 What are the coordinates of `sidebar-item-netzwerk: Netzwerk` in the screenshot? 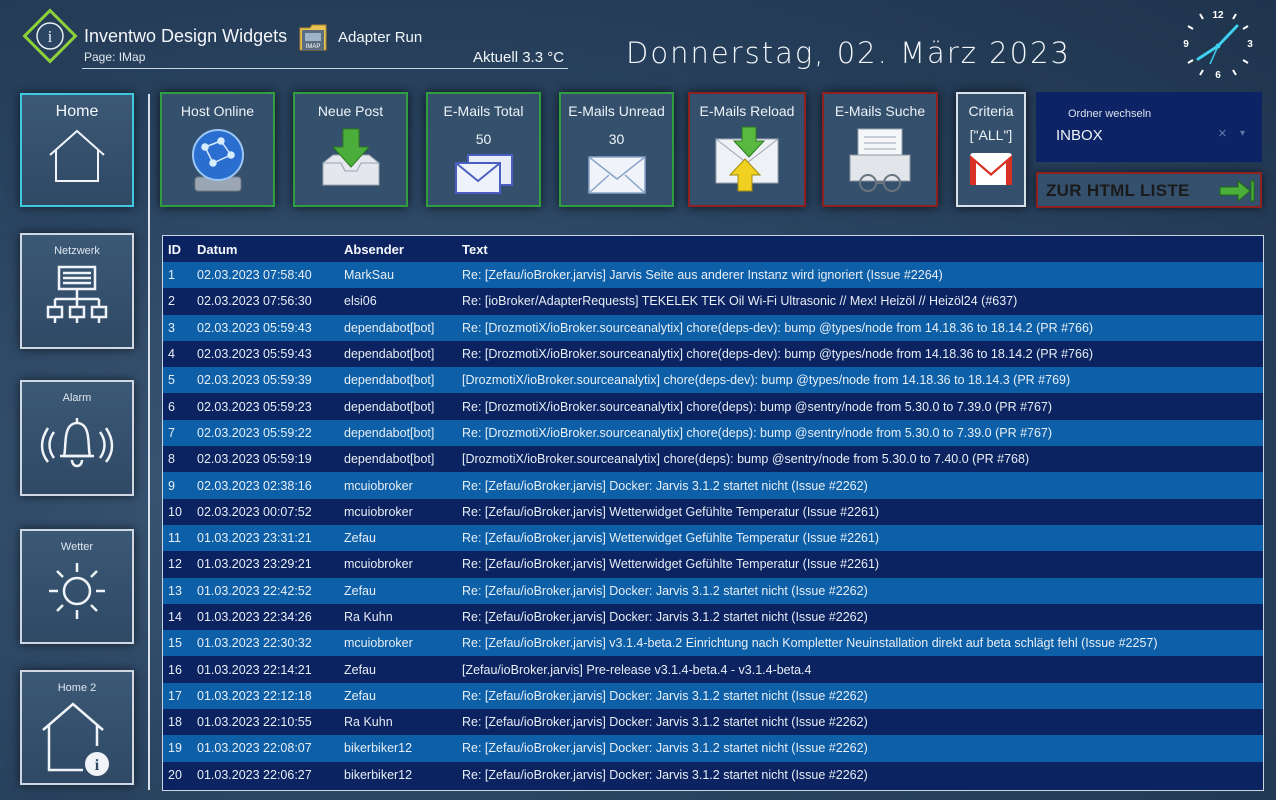 It's located at (77, 291).